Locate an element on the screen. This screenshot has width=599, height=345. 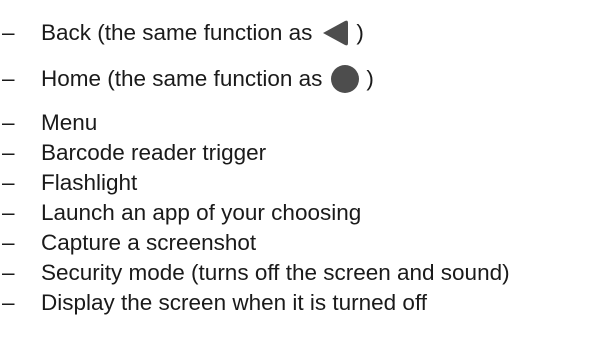
list-item-launch-app: – Launch an app of your choosing is located at coordinates (180, 213).